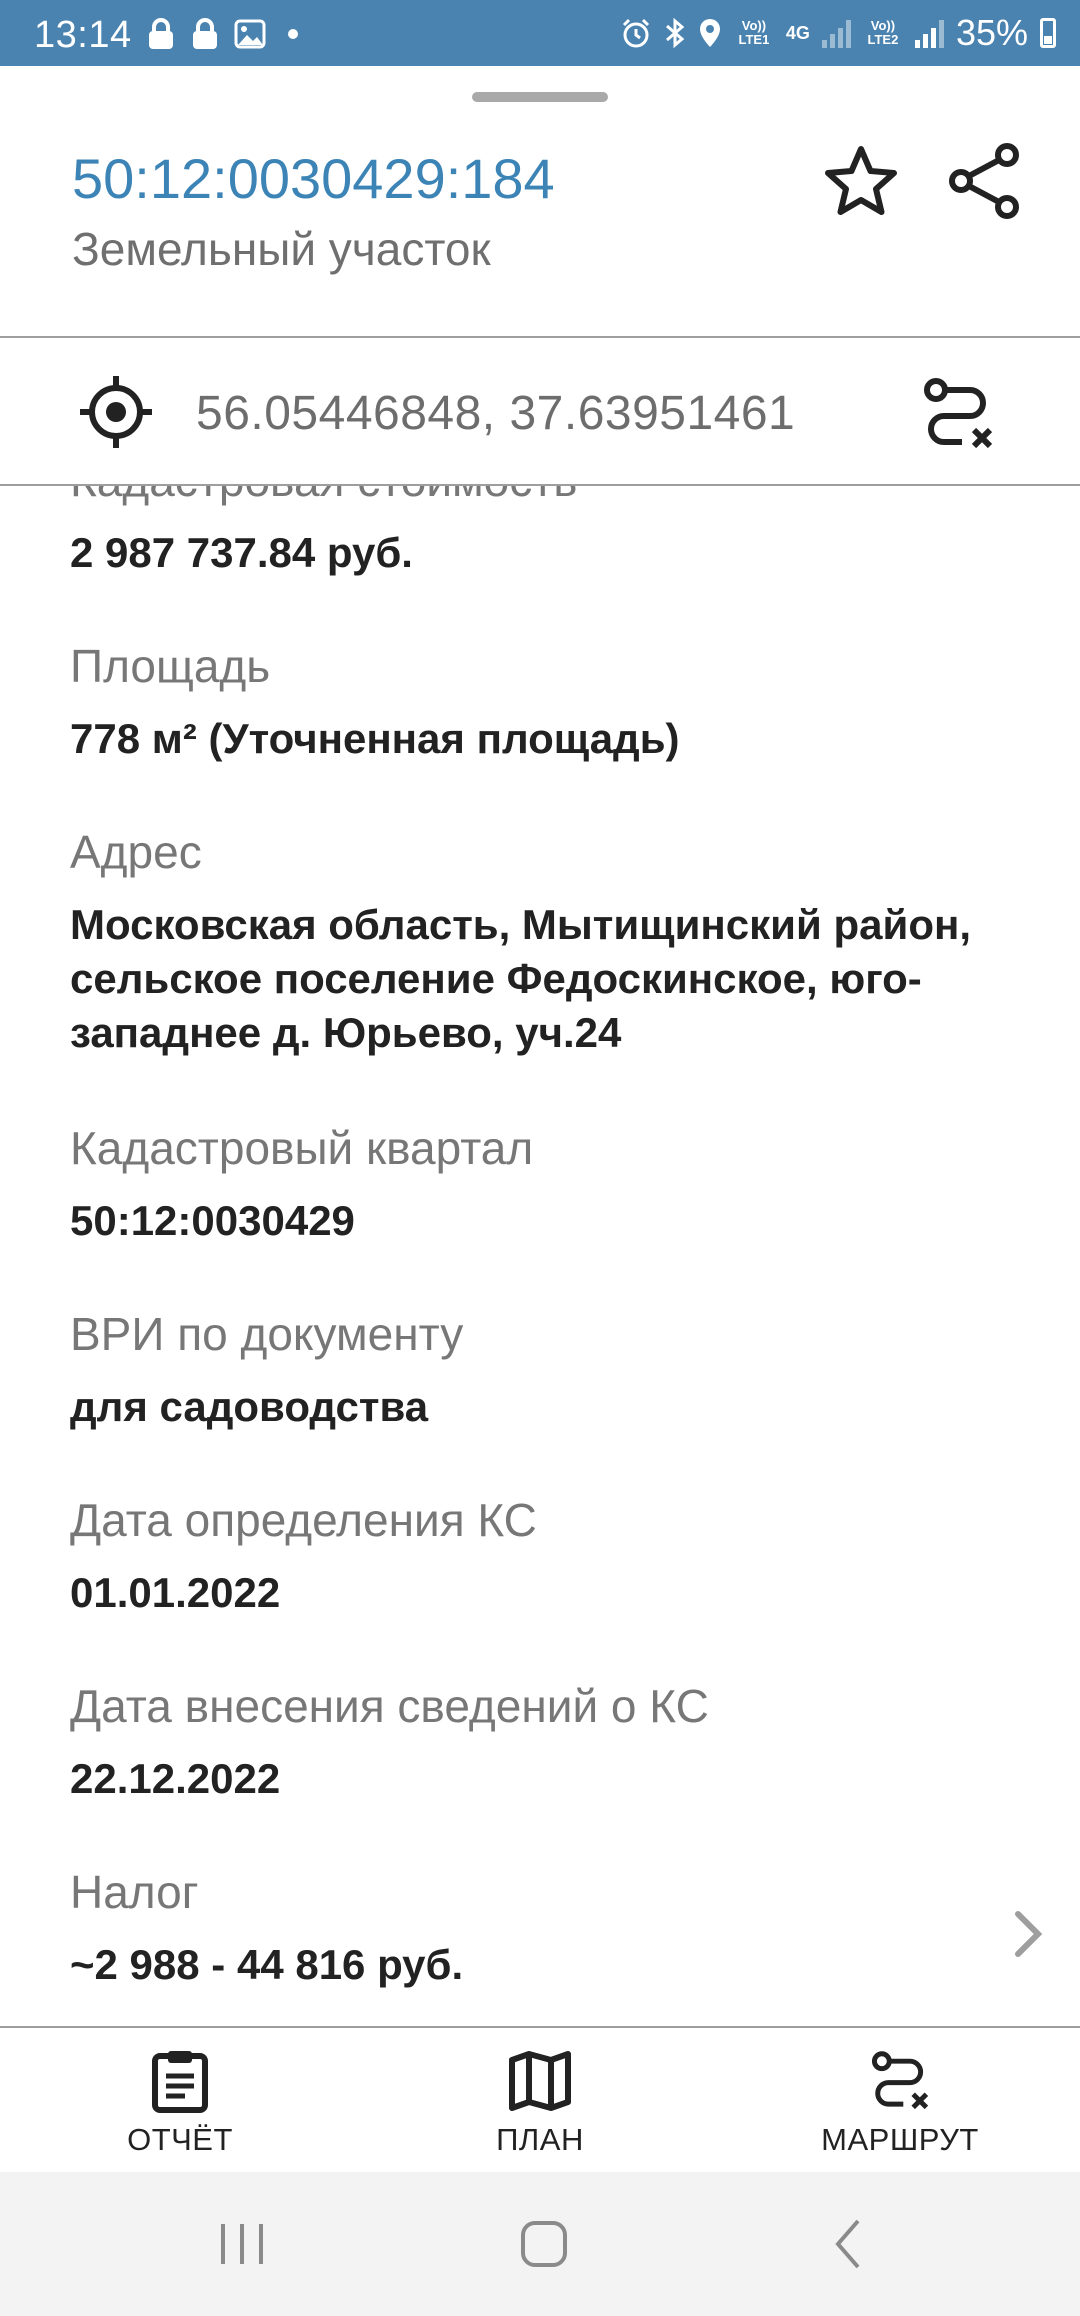 This screenshot has width=1080, height=2316. Describe the element at coordinates (1028, 1934) in the screenshot. I see `chevron-right-icon` at that location.